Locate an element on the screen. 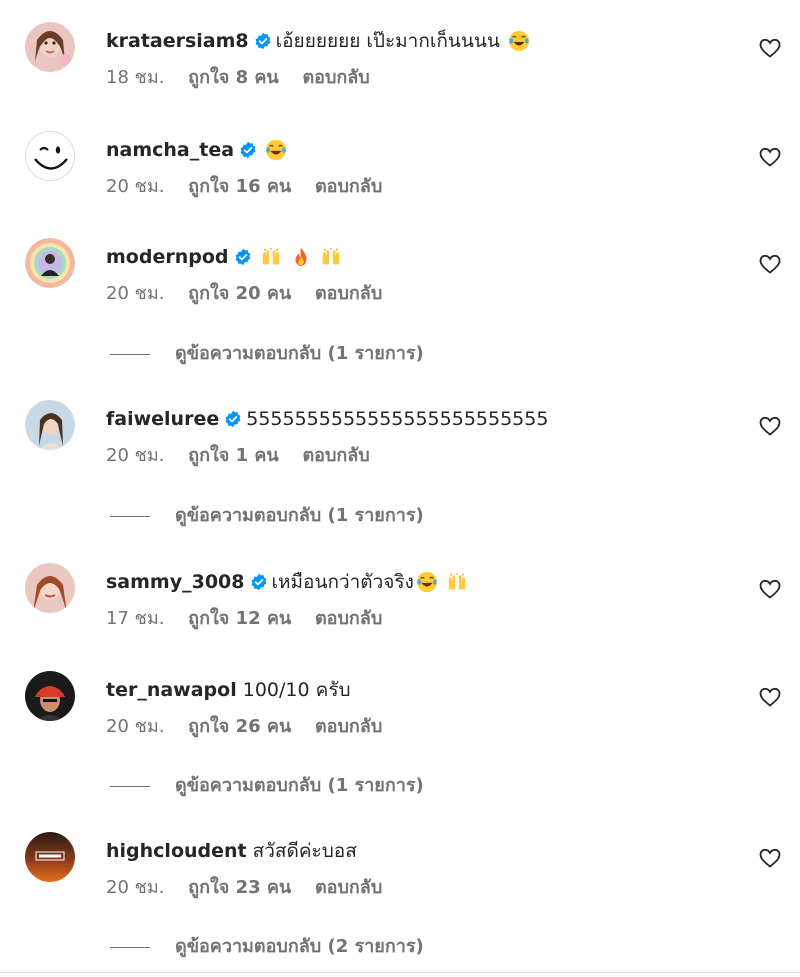  avatar-modernpod is located at coordinates (50, 263).